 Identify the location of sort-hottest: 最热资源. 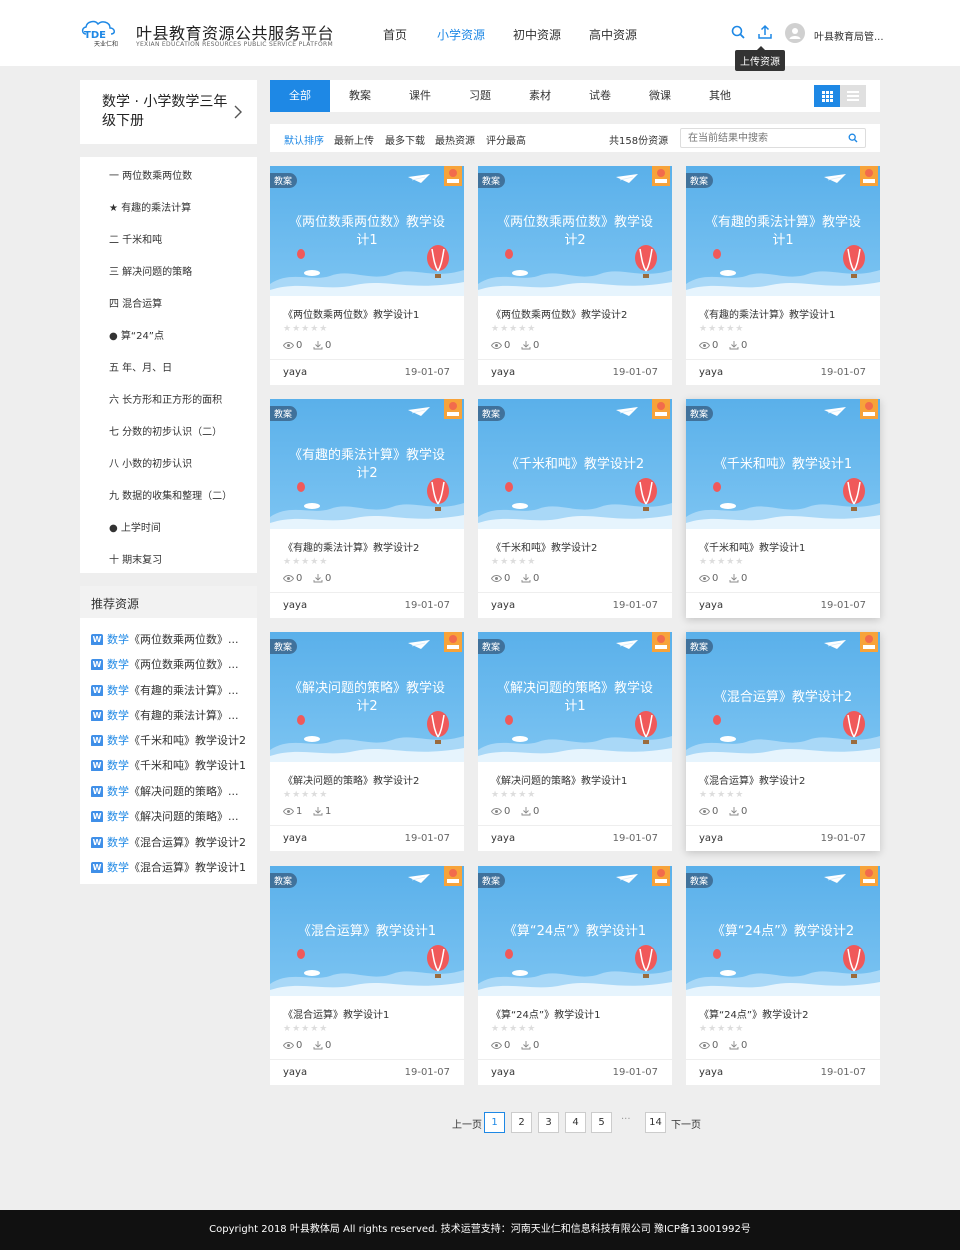
(455, 139).